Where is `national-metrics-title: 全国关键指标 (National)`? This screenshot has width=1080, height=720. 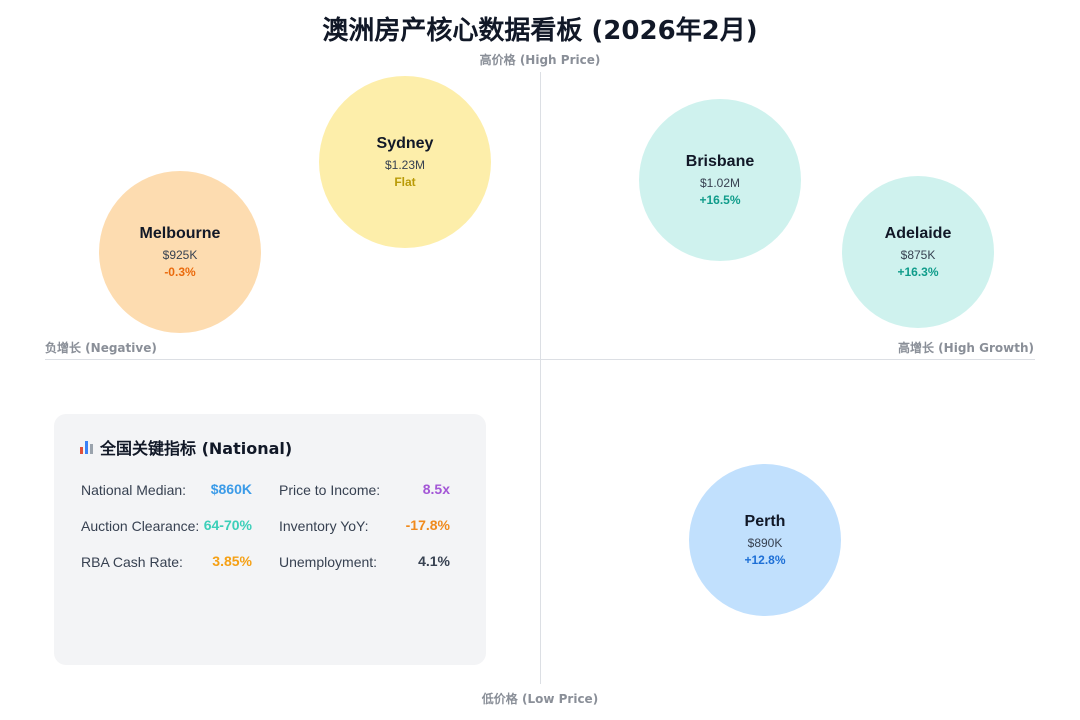
national-metrics-title: 全国关键指标 (National) is located at coordinates (186, 447).